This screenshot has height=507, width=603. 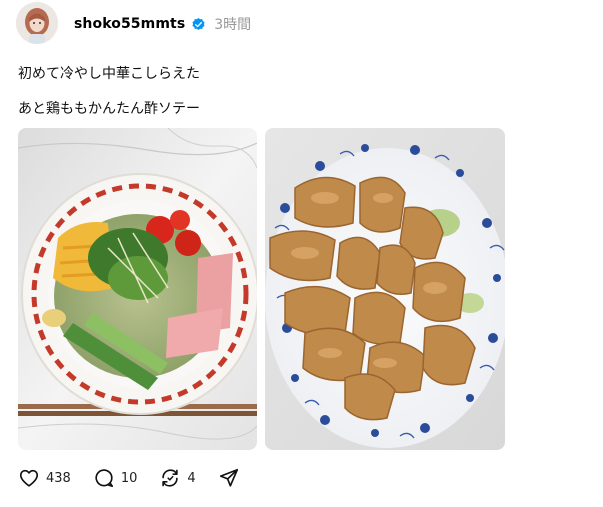 I want to click on share-icon, so click(x=229, y=478).